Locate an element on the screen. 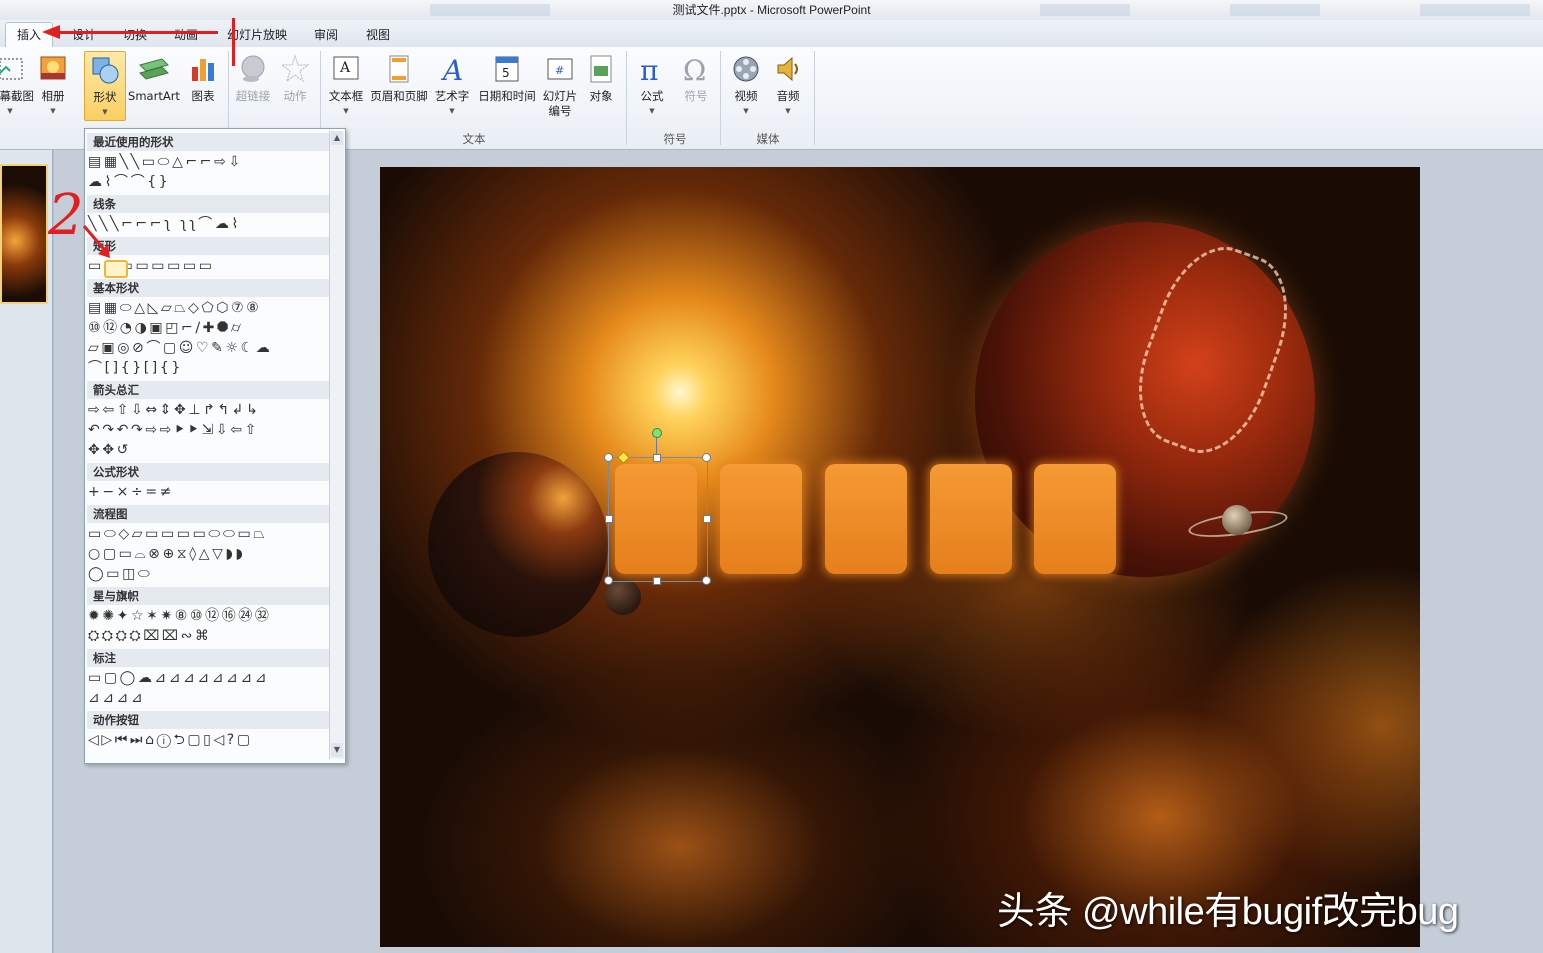  textbox-button: A 文本框 ▼ is located at coordinates (346, 85).